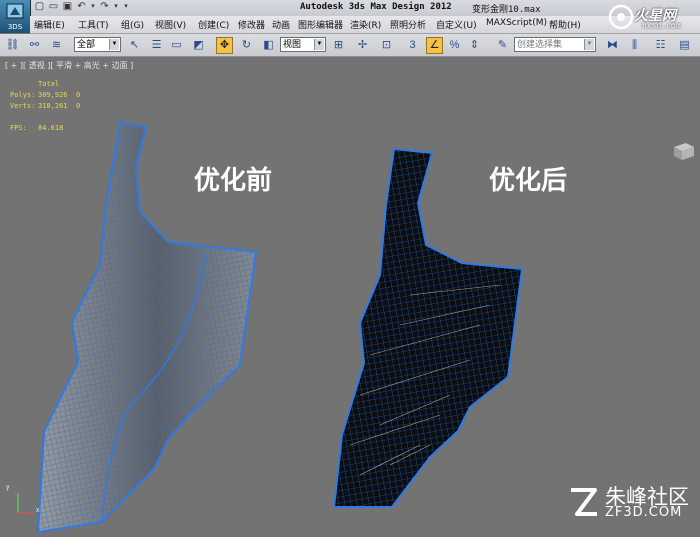  Describe the element at coordinates (632, 501) in the screenshot. I see `zf3d-watermark: 朱峰社区 ZF3D.COM` at that location.